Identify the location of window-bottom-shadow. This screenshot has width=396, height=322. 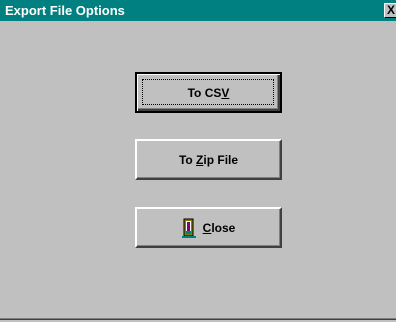
(198, 319).